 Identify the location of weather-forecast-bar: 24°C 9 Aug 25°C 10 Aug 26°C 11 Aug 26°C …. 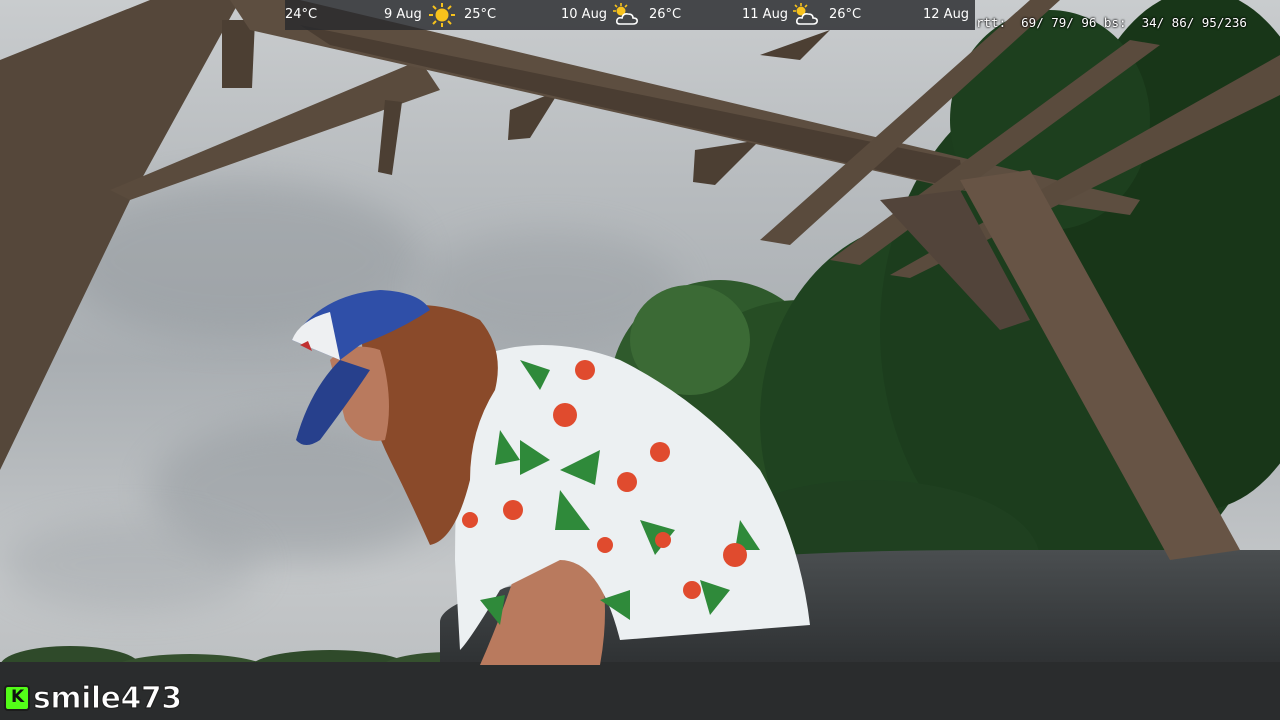
(630, 15).